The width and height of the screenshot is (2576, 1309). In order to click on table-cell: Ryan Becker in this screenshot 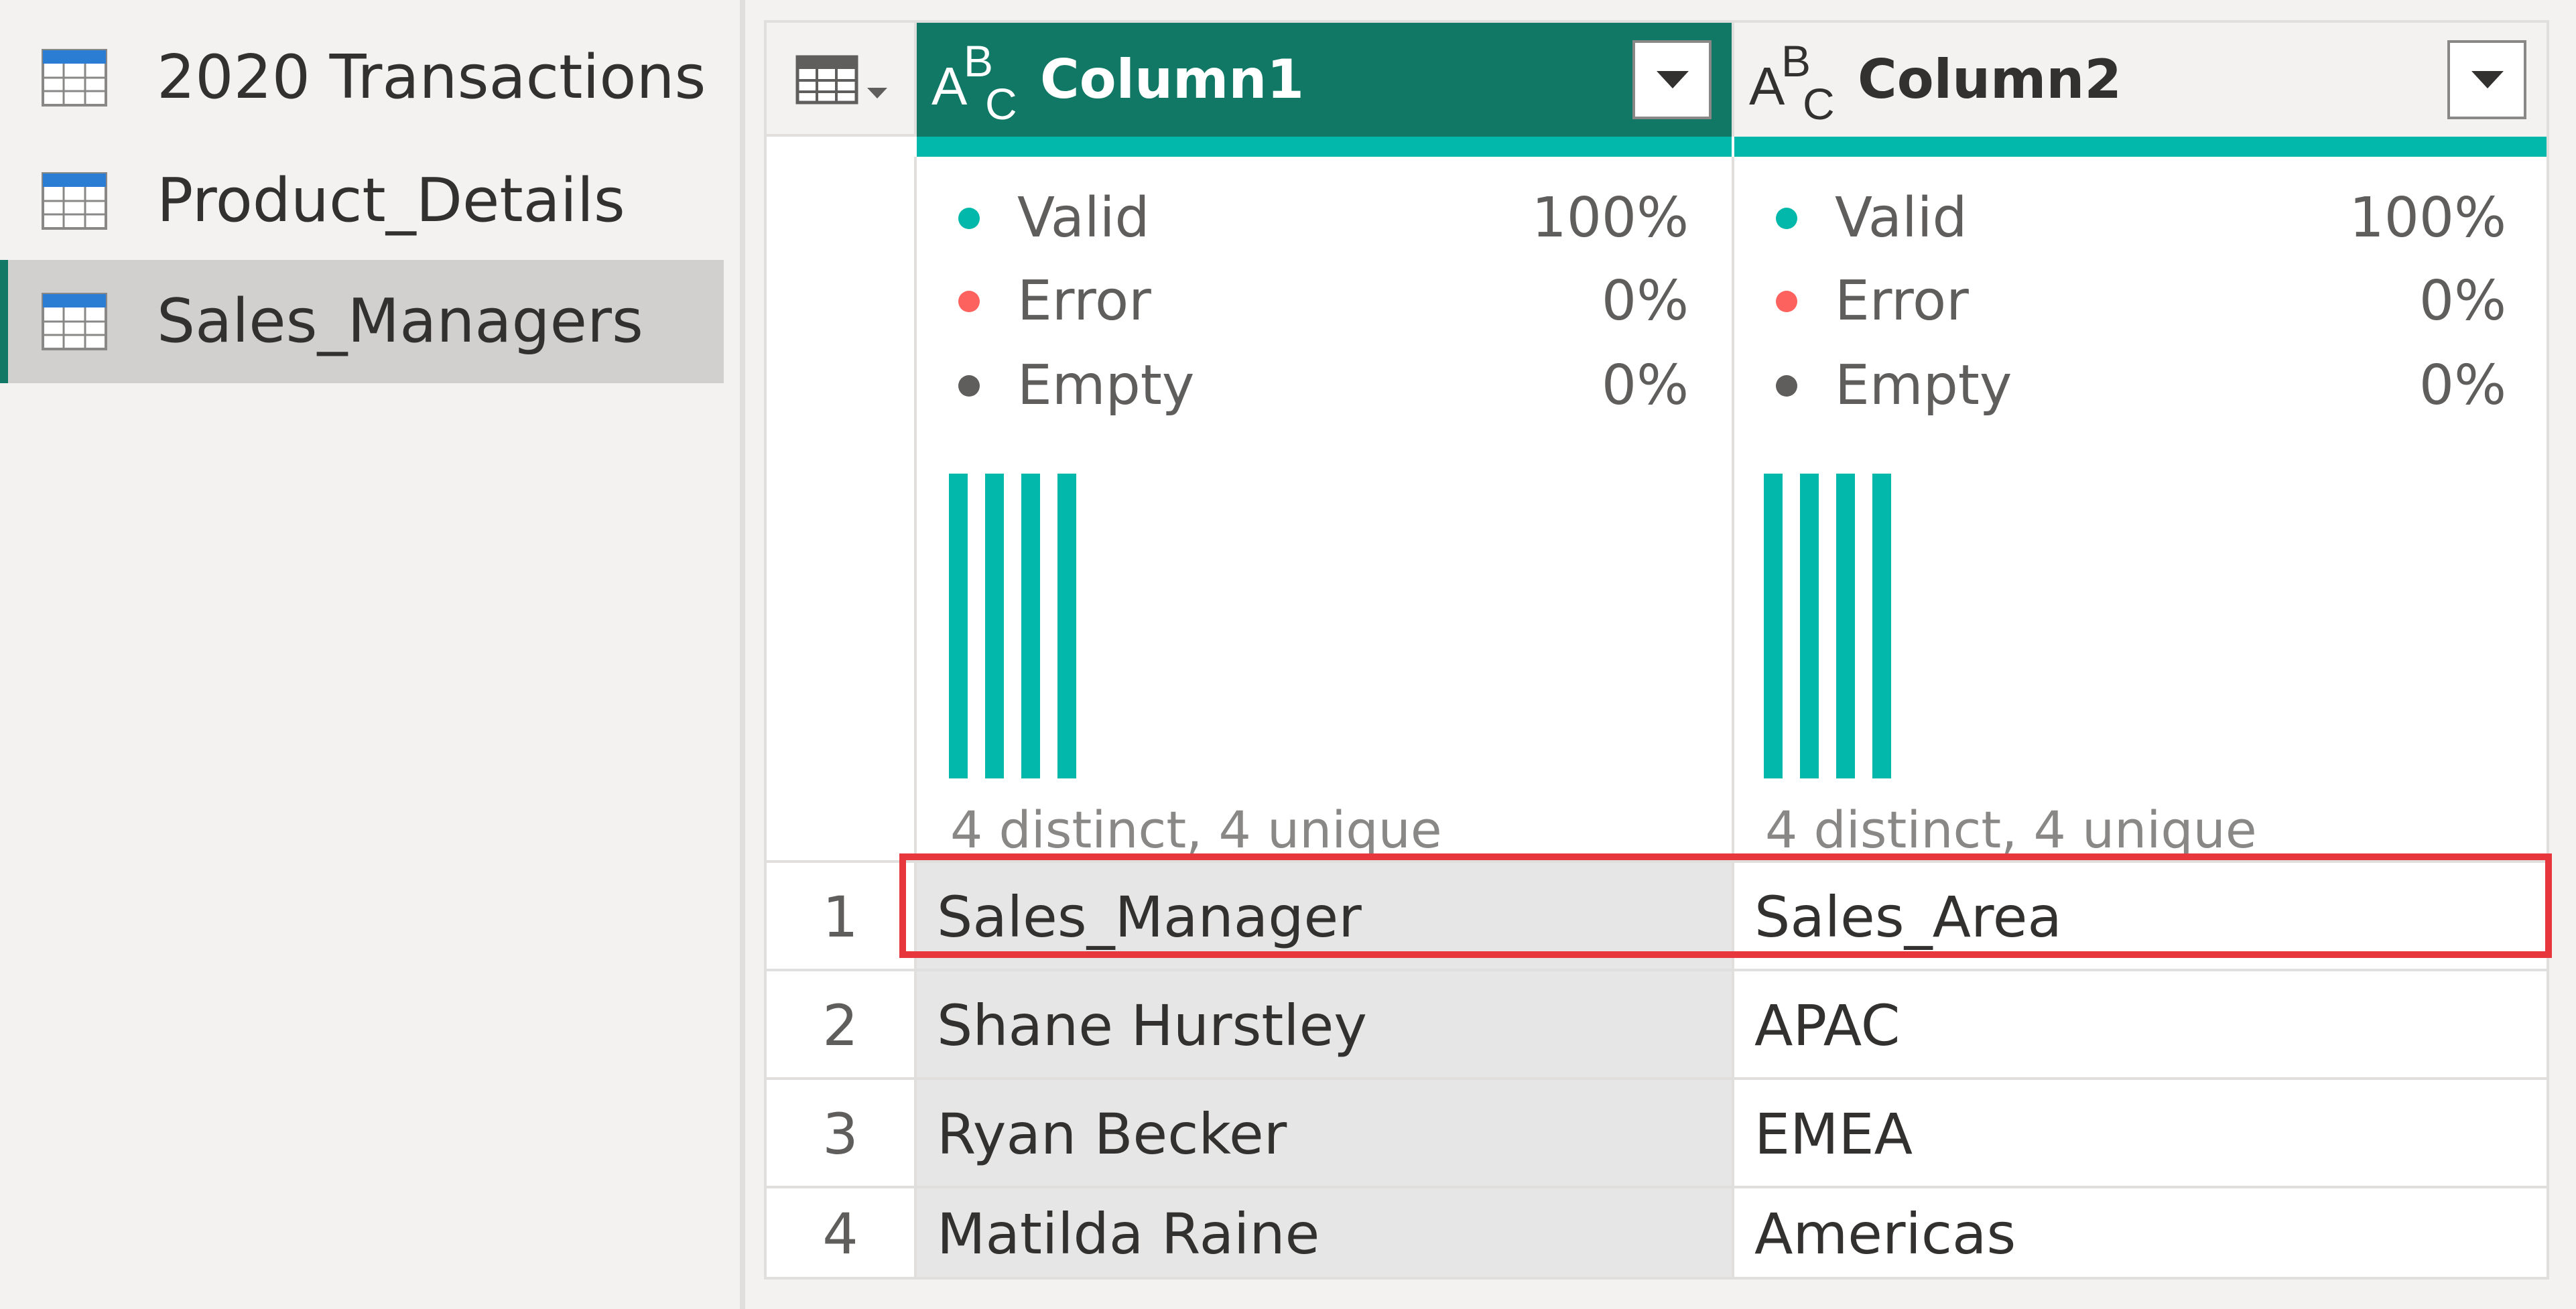, I will do `click(1324, 1131)`.